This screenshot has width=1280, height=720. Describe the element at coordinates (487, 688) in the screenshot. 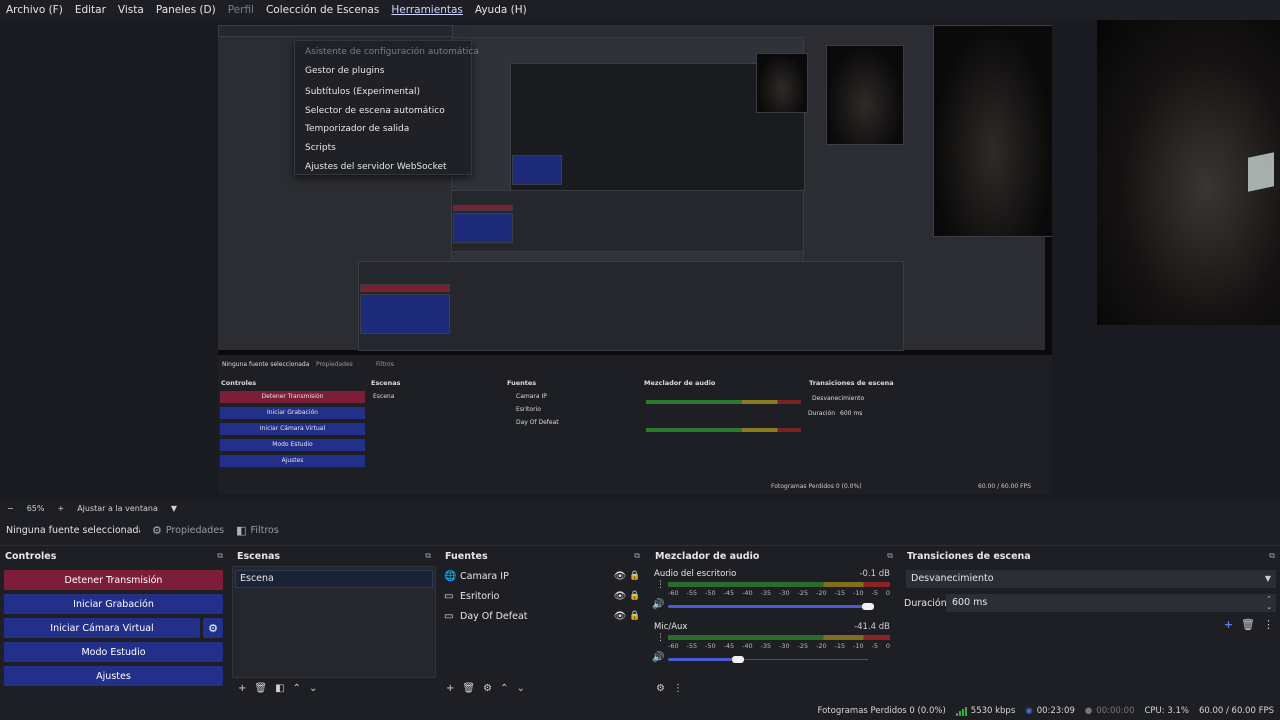

I see `source-properties-icon: ⚙` at that location.